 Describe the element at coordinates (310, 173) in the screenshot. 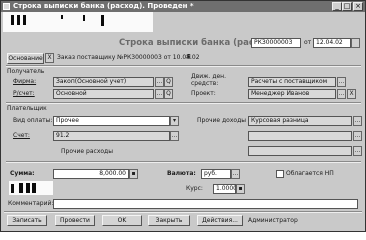

I see `taxable-label: Облагается НП` at that location.